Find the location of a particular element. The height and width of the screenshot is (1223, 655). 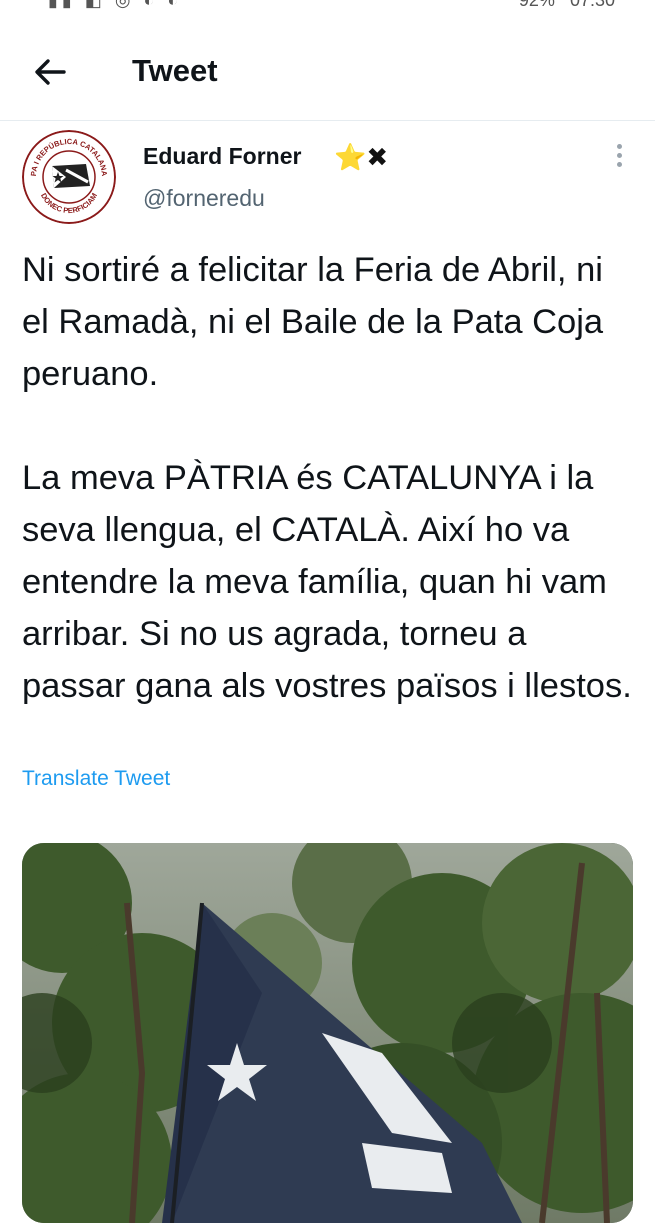

battery-text: 92% is located at coordinates (536, 5).